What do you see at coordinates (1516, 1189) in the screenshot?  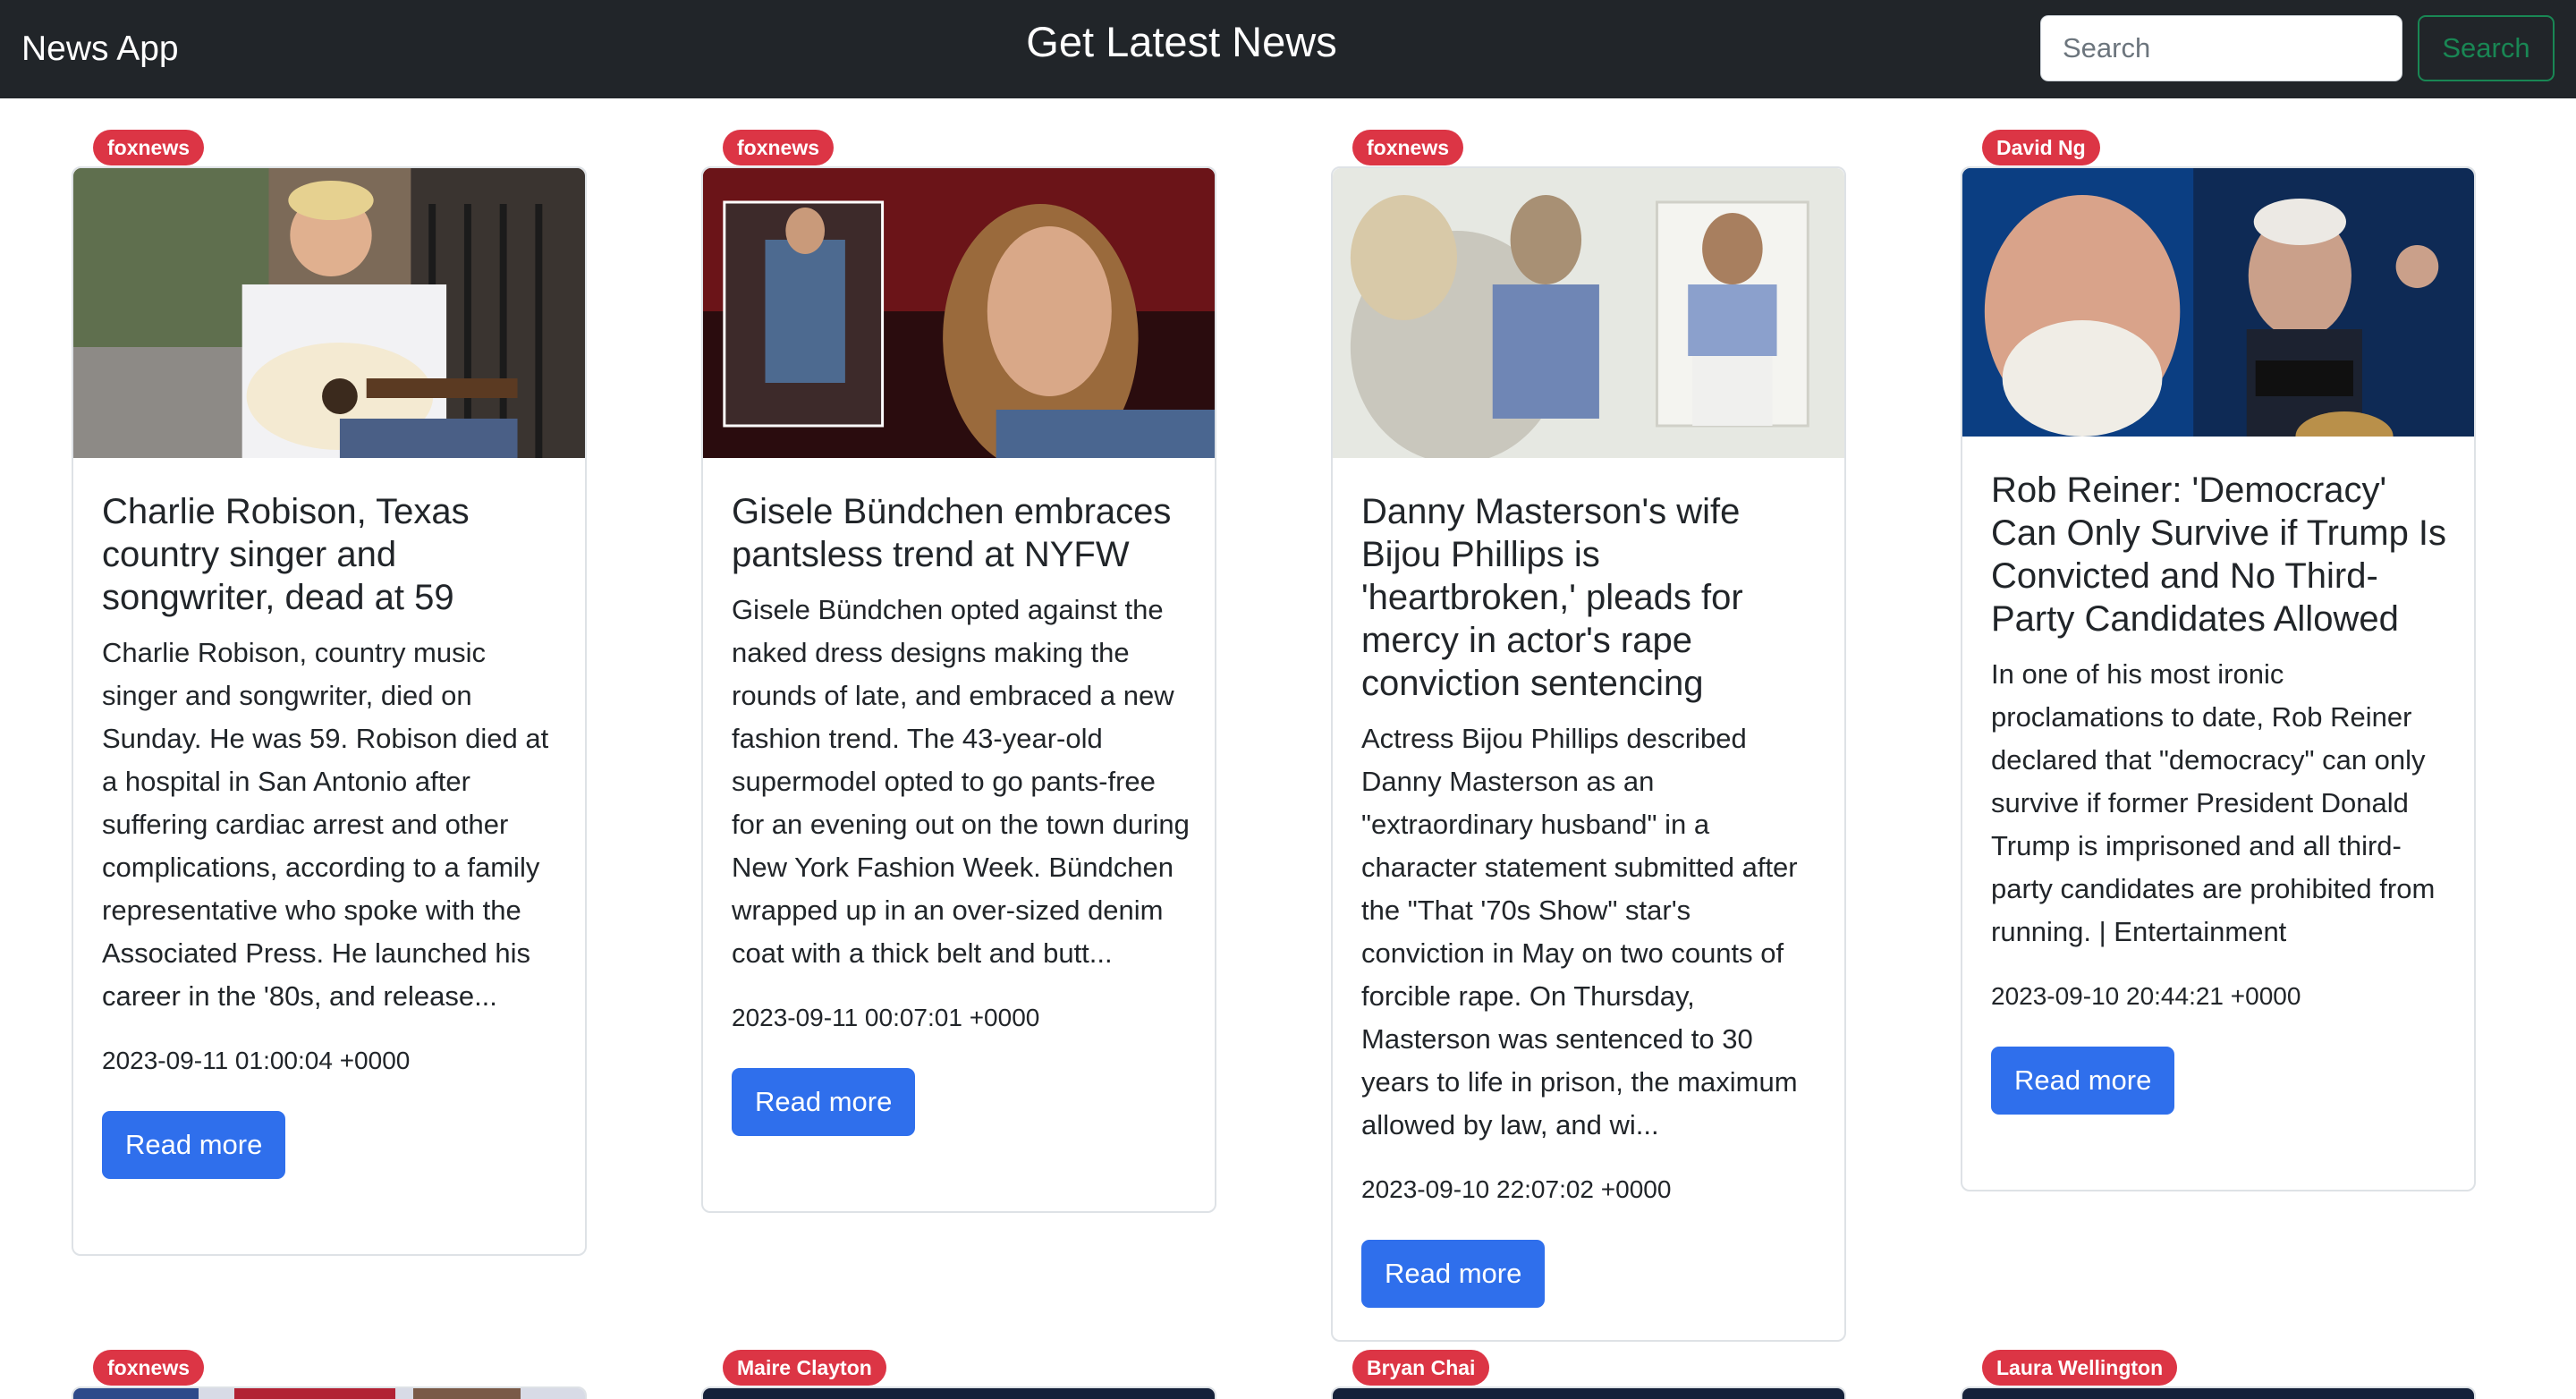 I see `article-date: 2023-09-10 22:07:02 +0000` at bounding box center [1516, 1189].